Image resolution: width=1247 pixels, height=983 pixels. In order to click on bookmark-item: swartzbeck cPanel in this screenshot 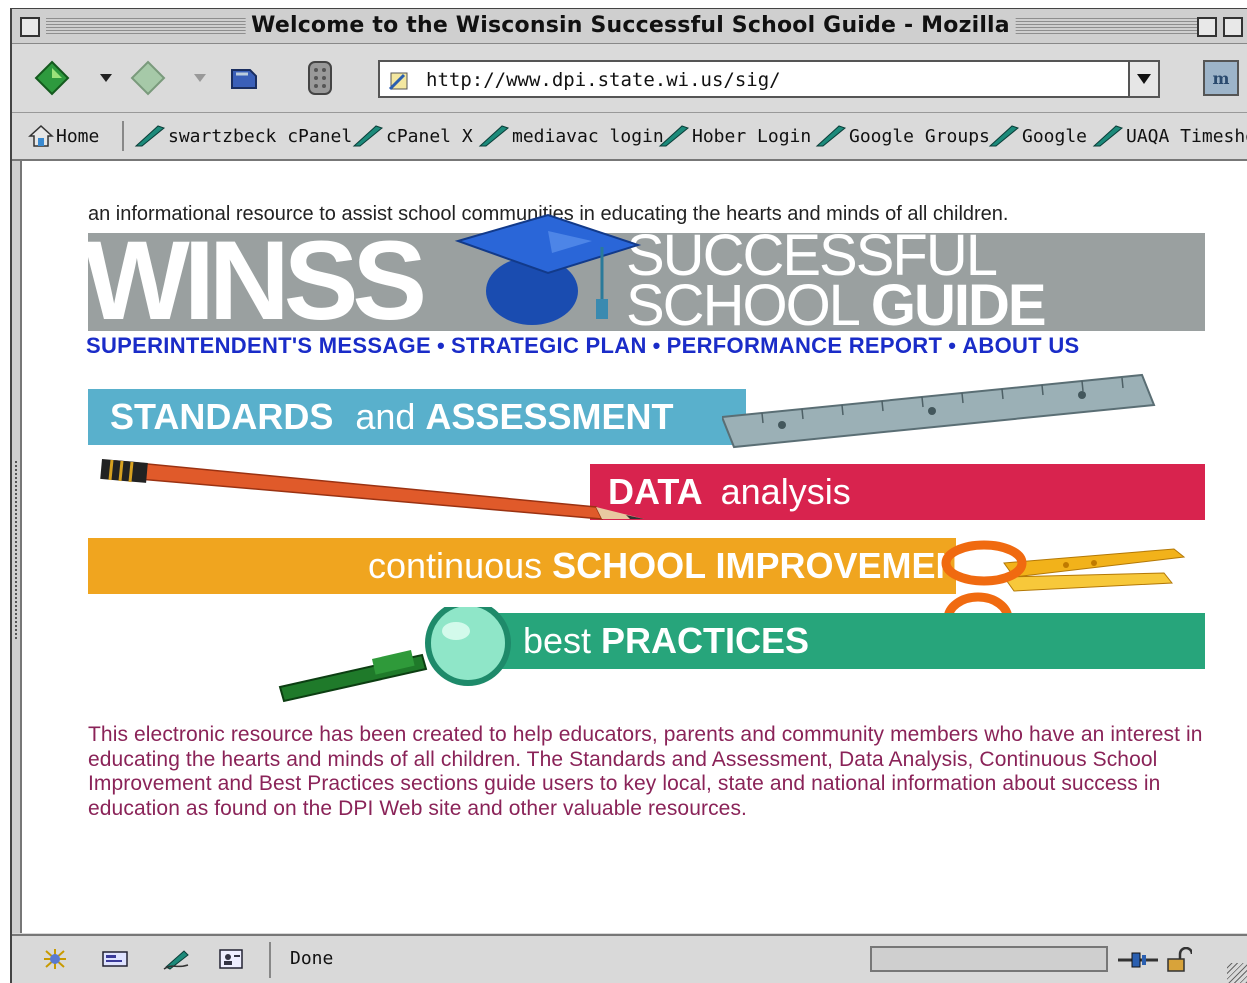, I will do `click(243, 136)`.